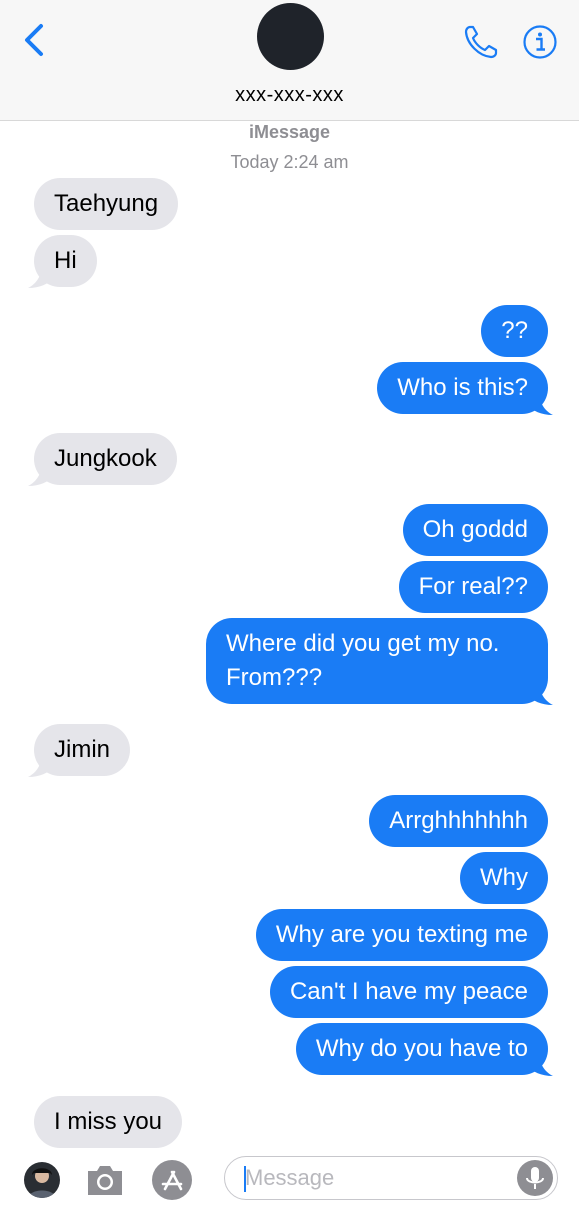 Image resolution: width=579 pixels, height=1205 pixels. What do you see at coordinates (290, 36) in the screenshot?
I see `contact-avatar` at bounding box center [290, 36].